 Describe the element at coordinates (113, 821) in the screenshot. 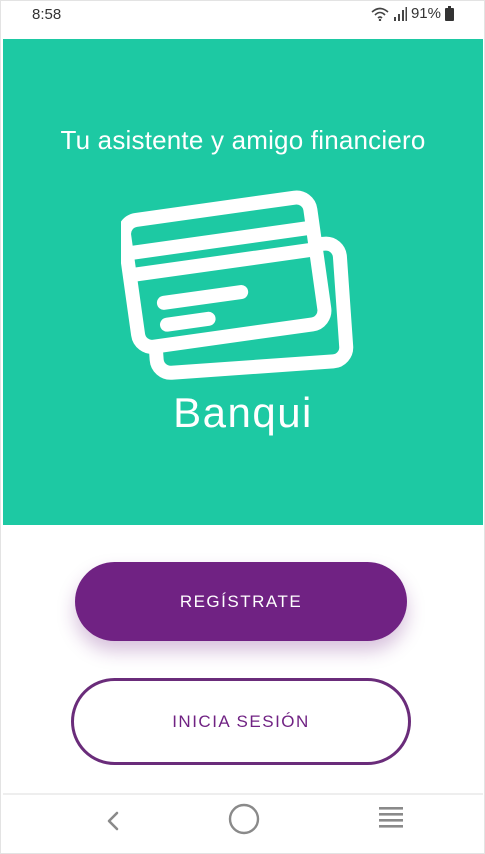

I see `back-icon` at that location.